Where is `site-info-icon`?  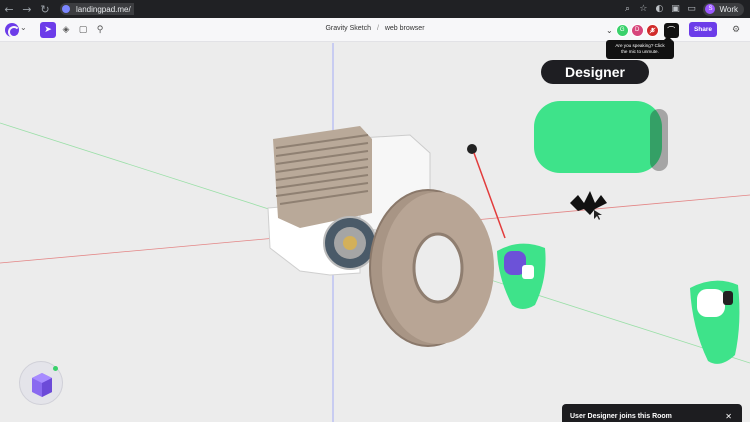
site-info-icon is located at coordinates (66, 9).